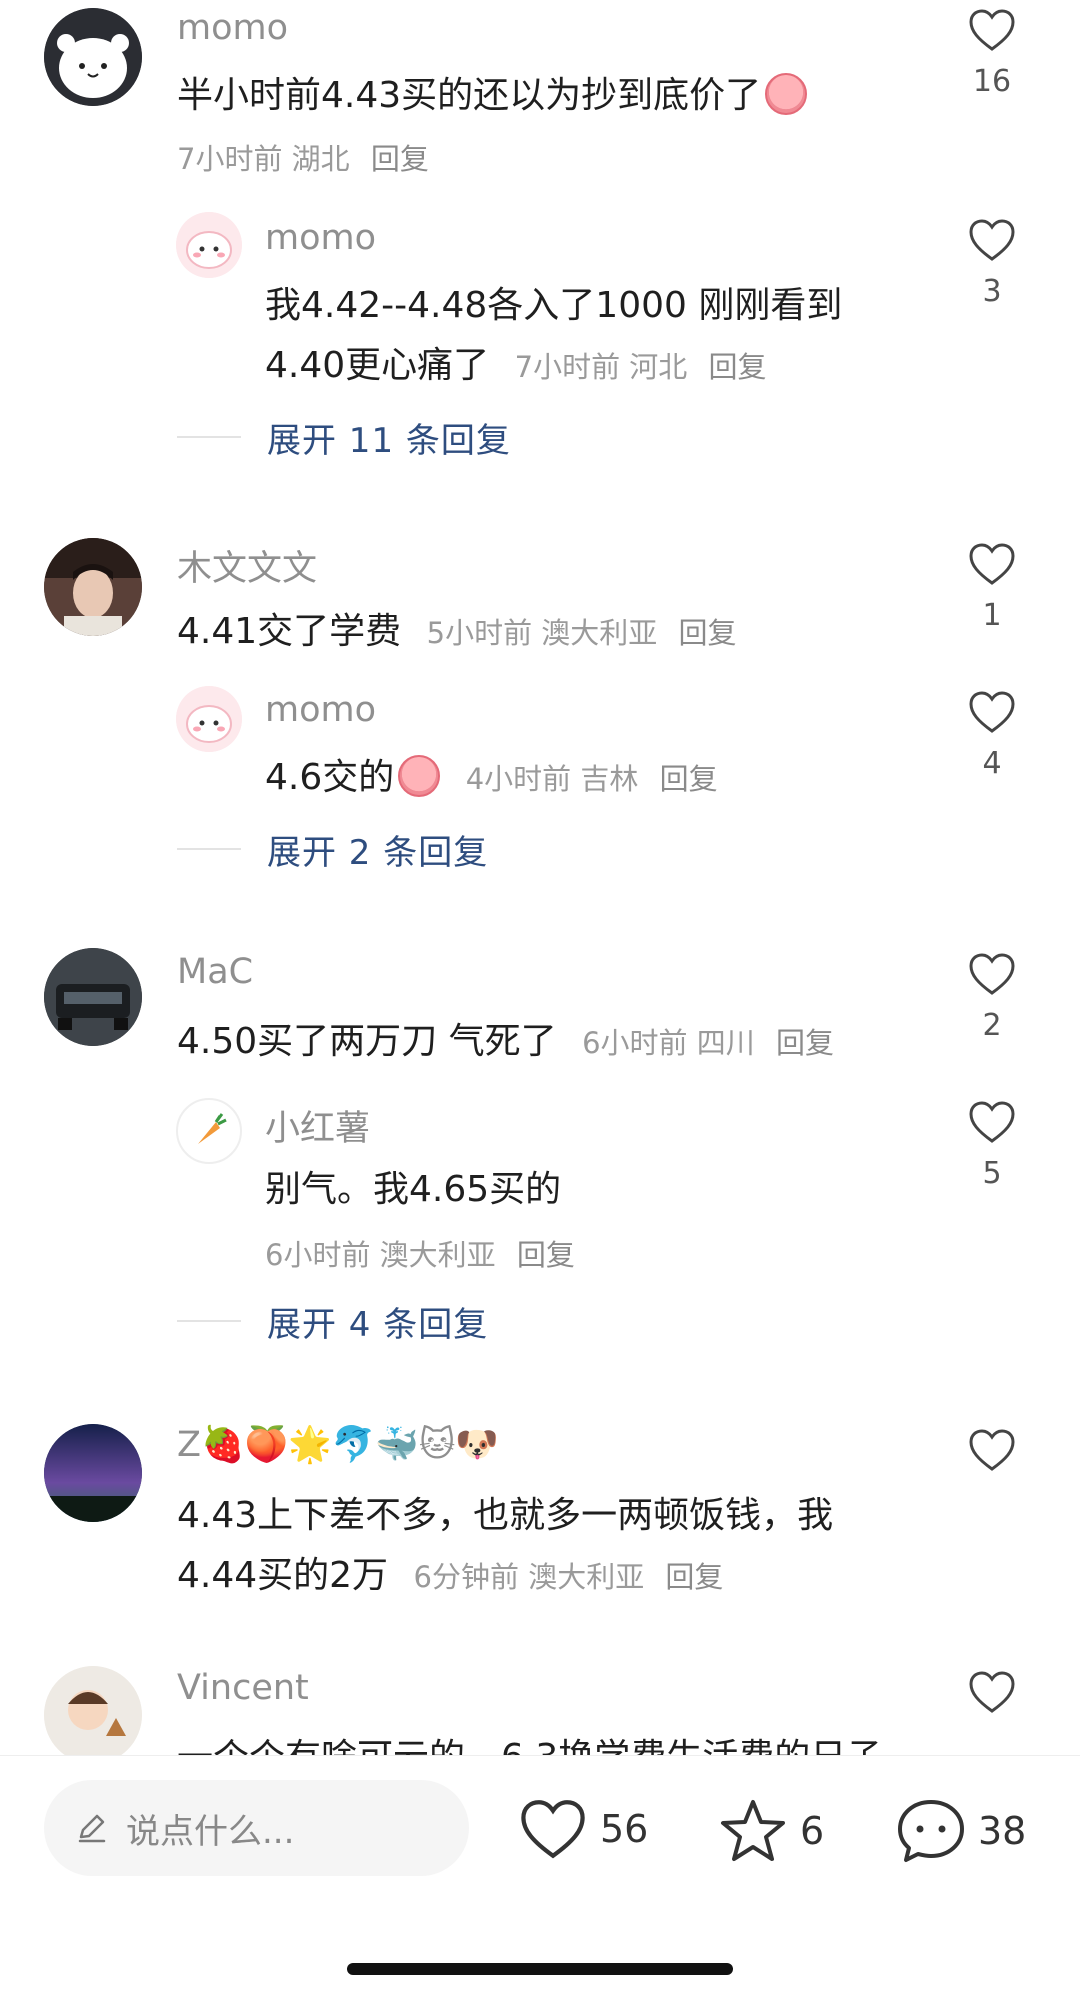 This screenshot has width=1080, height=1997. I want to click on like-post-button: 56, so click(583, 1829).